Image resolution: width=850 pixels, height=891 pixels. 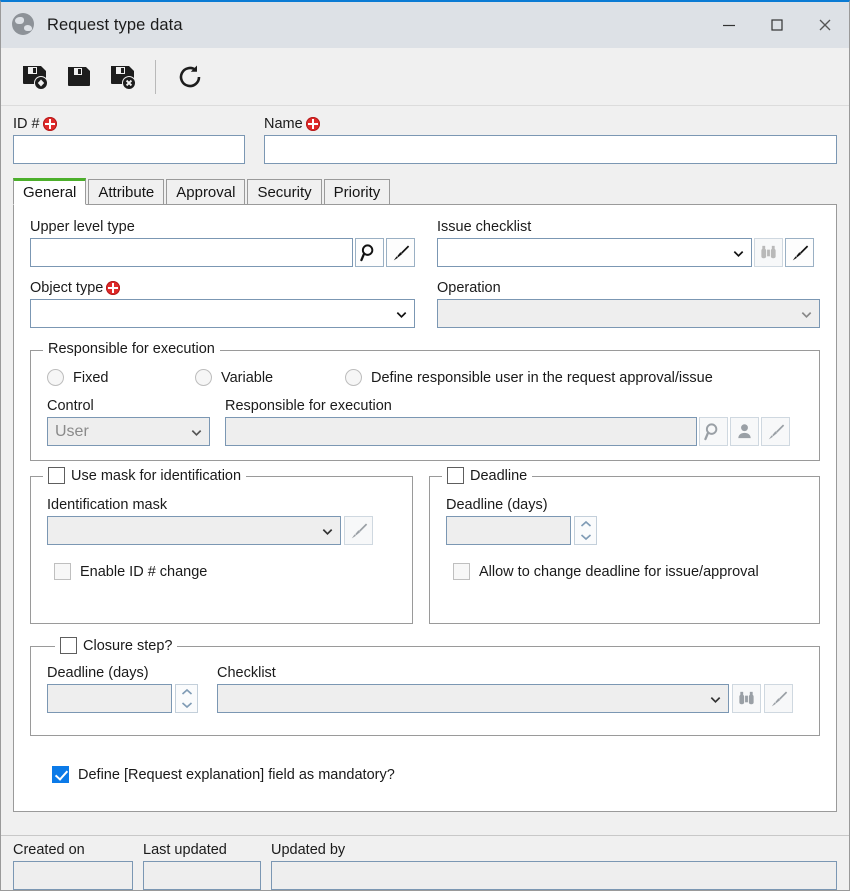 I want to click on name-input, so click(x=550, y=149).